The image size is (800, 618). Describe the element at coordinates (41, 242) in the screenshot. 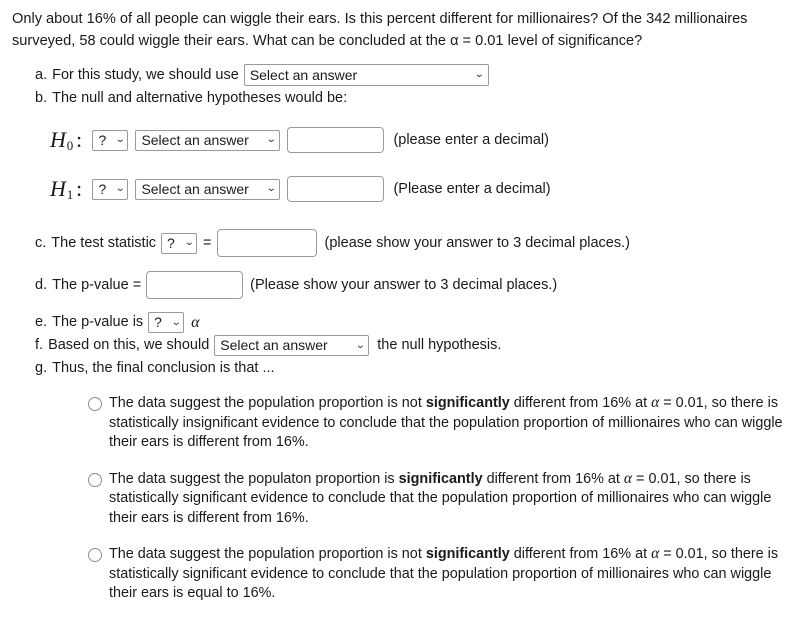

I see `part-c-letter: c.` at that location.